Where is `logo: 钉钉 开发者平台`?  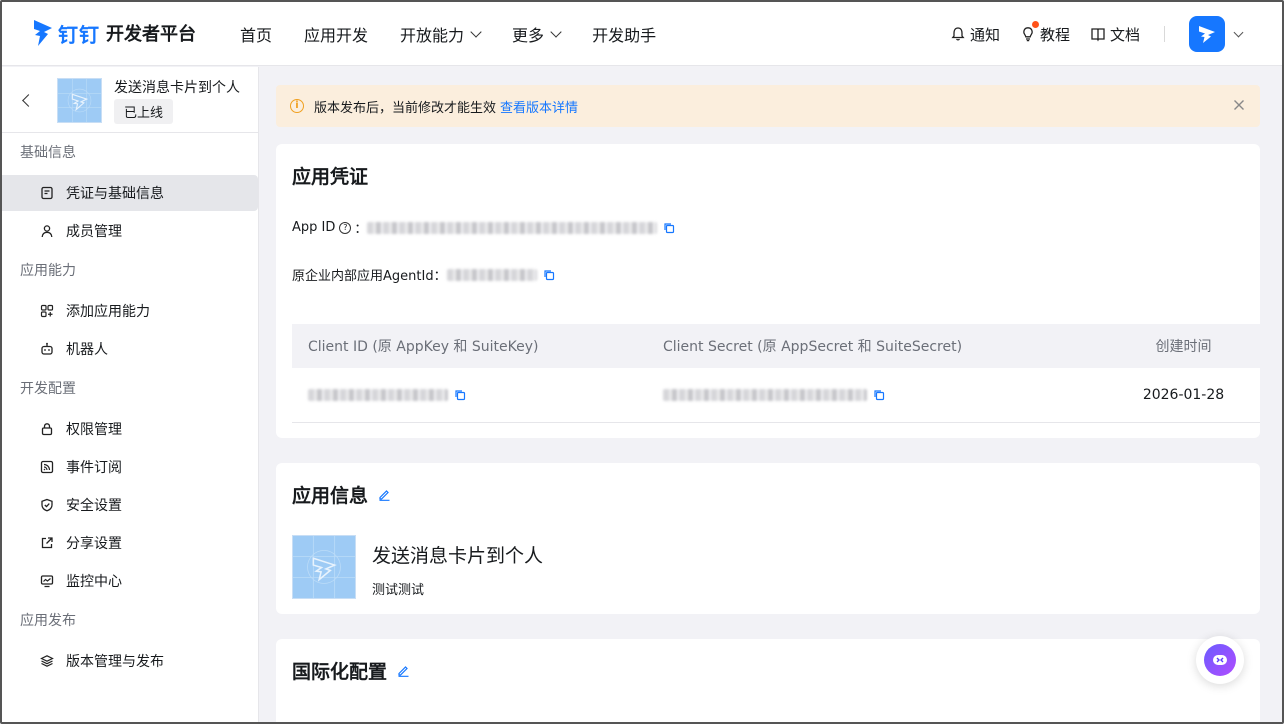 logo: 钉钉 开发者平台 is located at coordinates (114, 33).